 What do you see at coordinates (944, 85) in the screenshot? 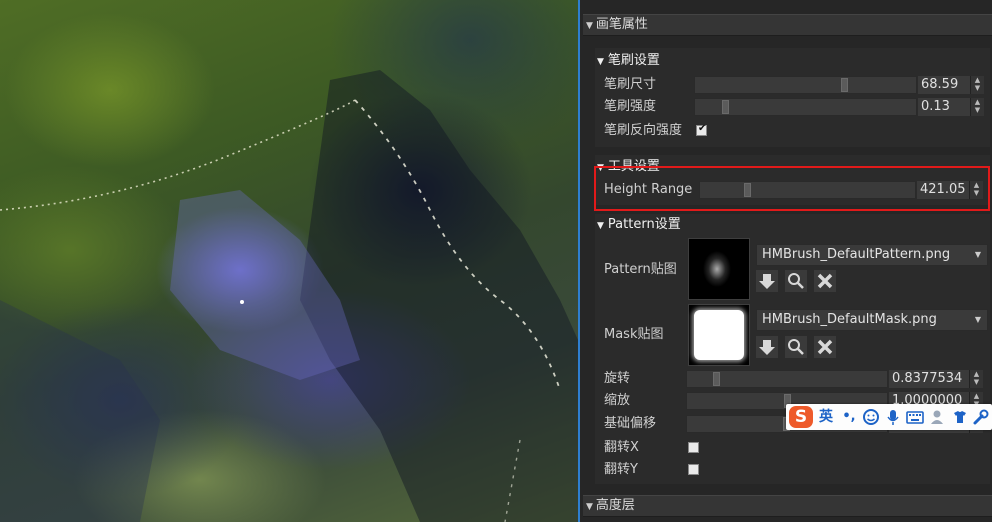
I see `brush-size-value: 68.59` at bounding box center [944, 85].